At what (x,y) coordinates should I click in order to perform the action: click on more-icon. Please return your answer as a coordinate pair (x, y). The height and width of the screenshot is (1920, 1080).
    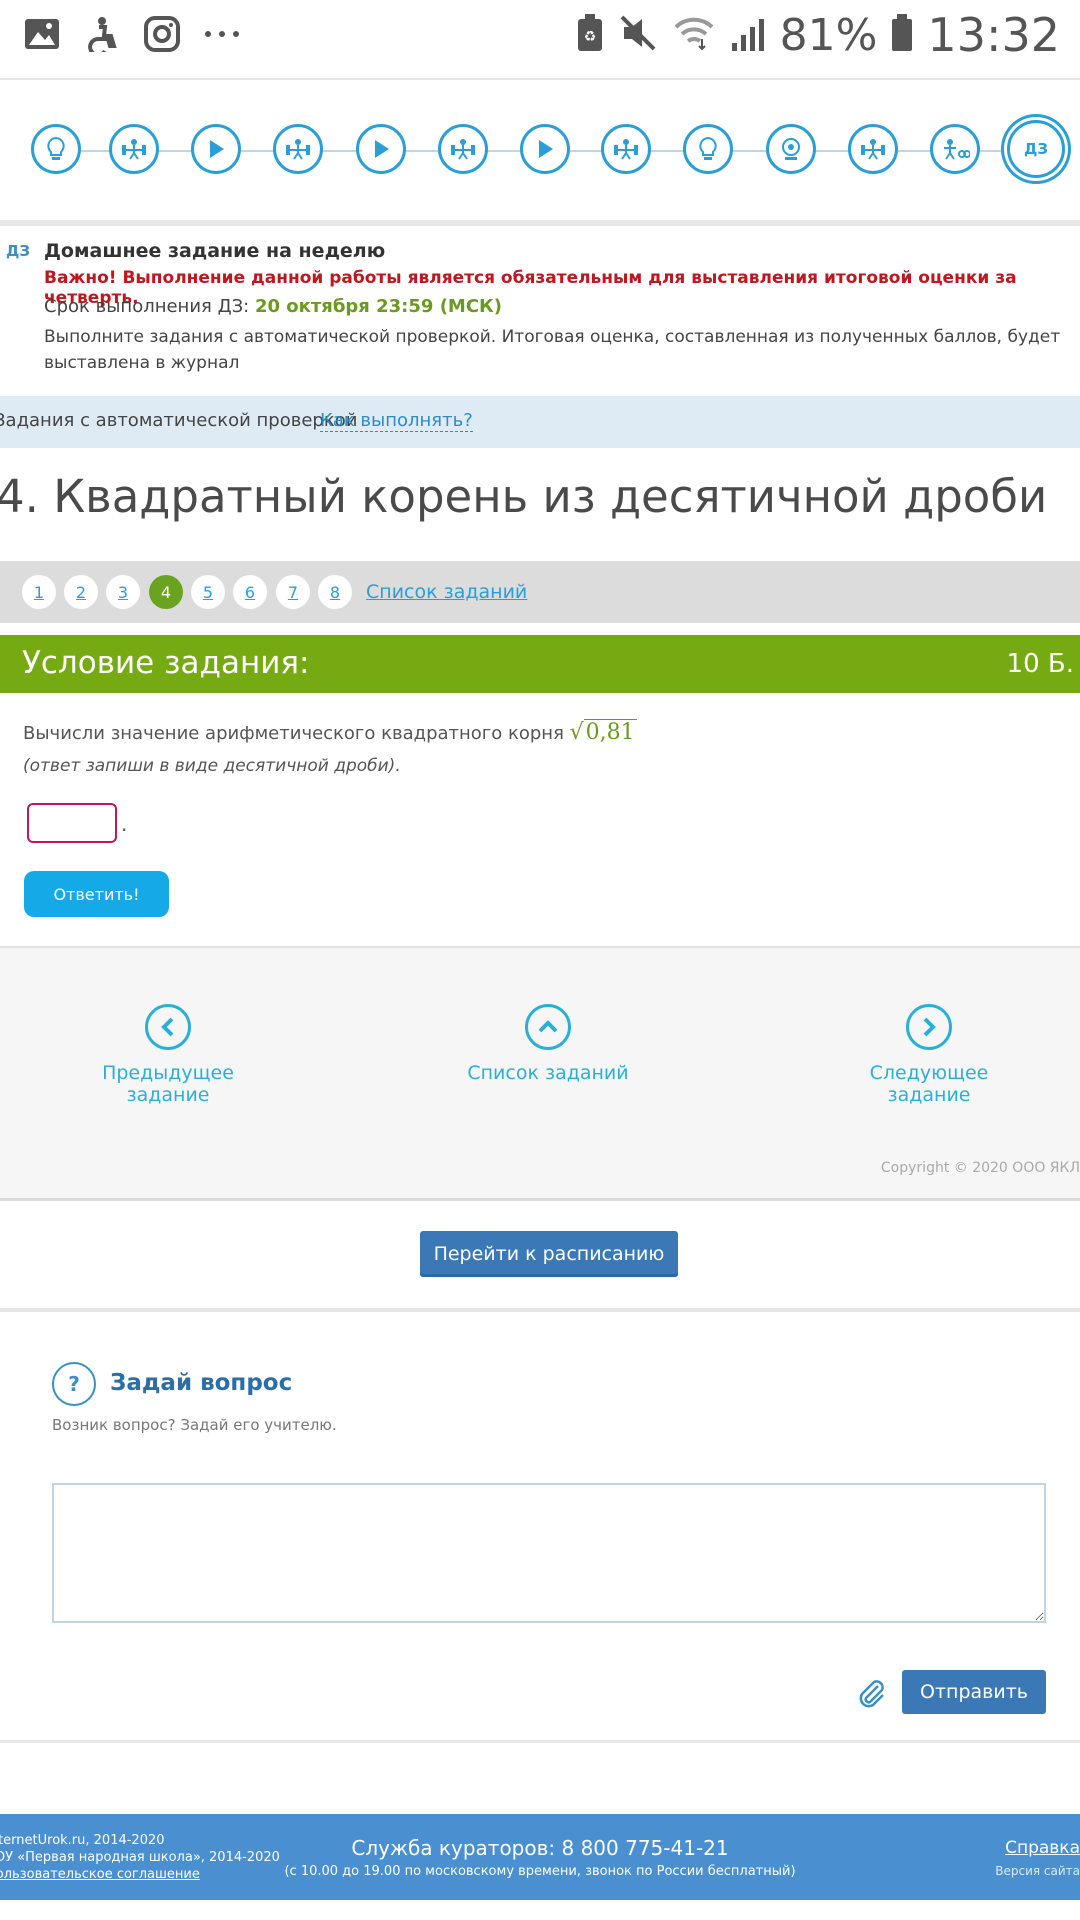
    Looking at the image, I should click on (222, 34).